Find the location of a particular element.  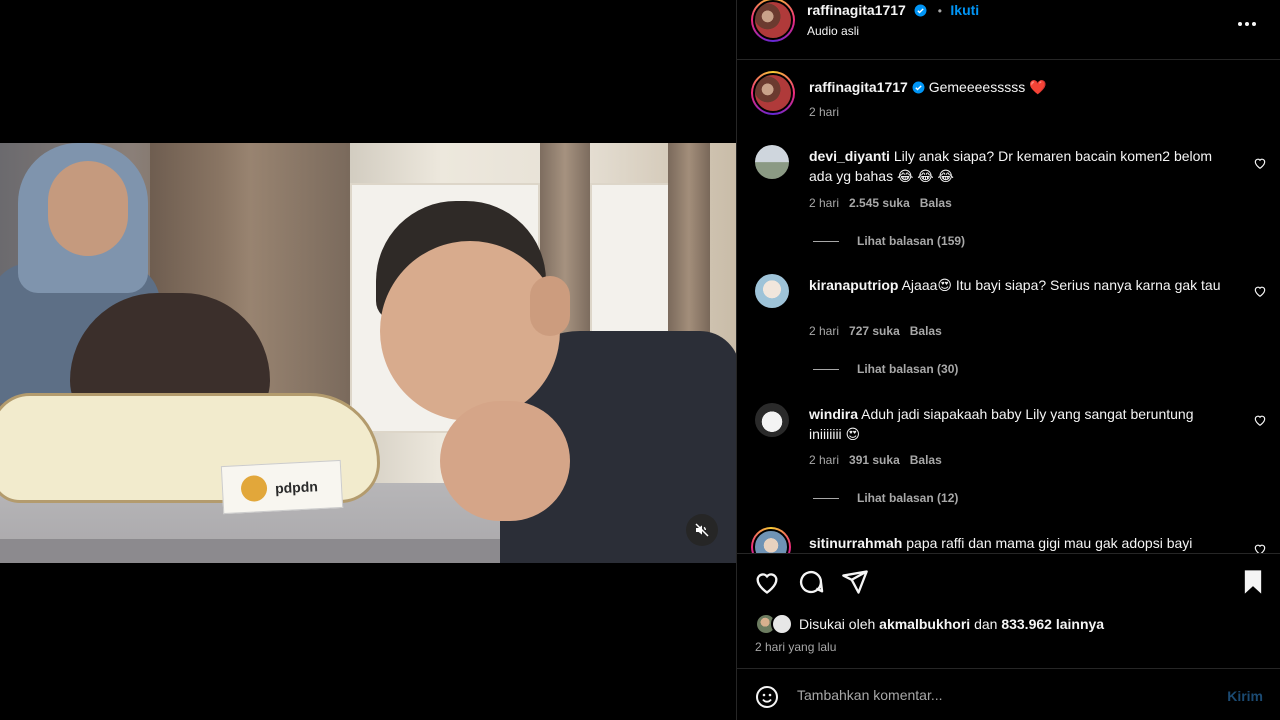

pillow-brand-text: pdpdn is located at coordinates (296, 487).